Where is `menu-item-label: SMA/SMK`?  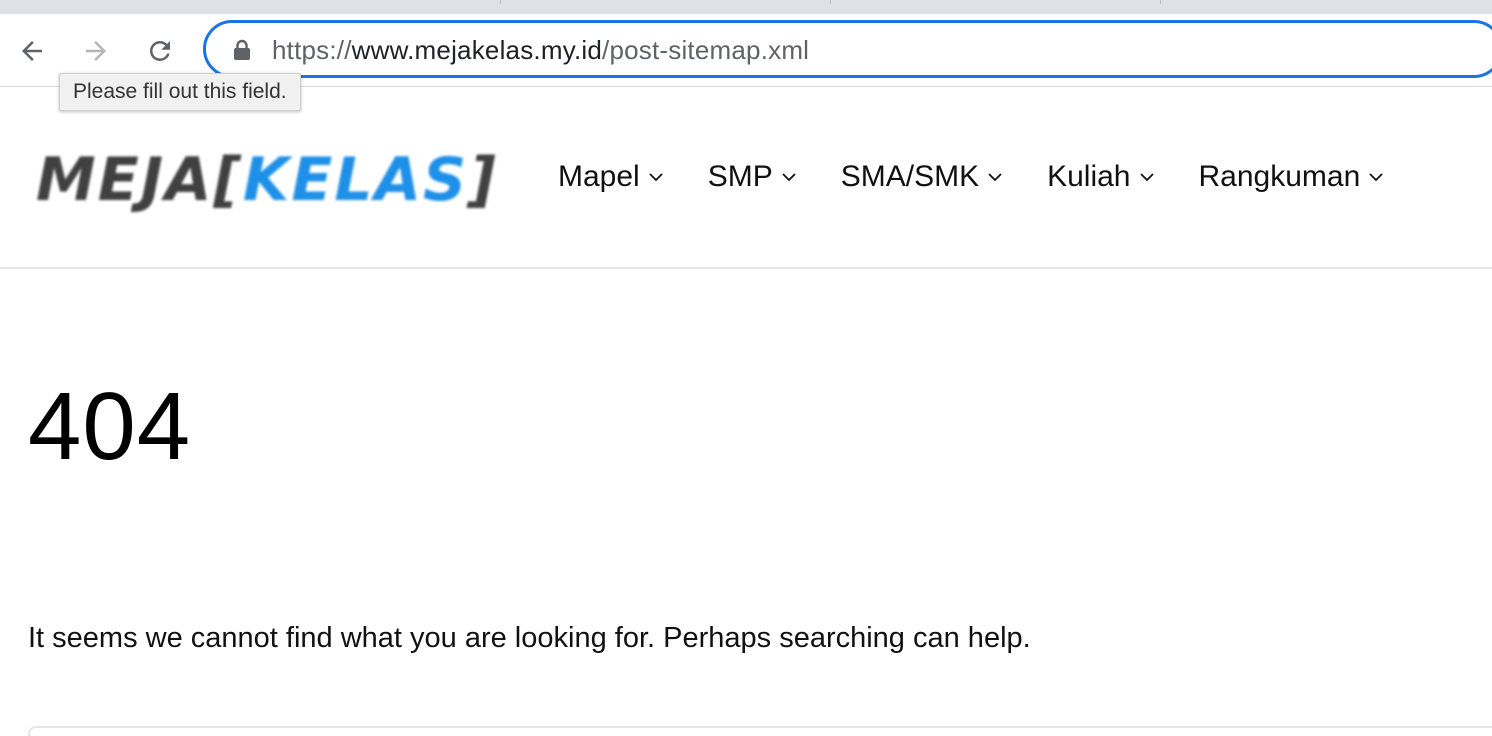 menu-item-label: SMA/SMK is located at coordinates (910, 176).